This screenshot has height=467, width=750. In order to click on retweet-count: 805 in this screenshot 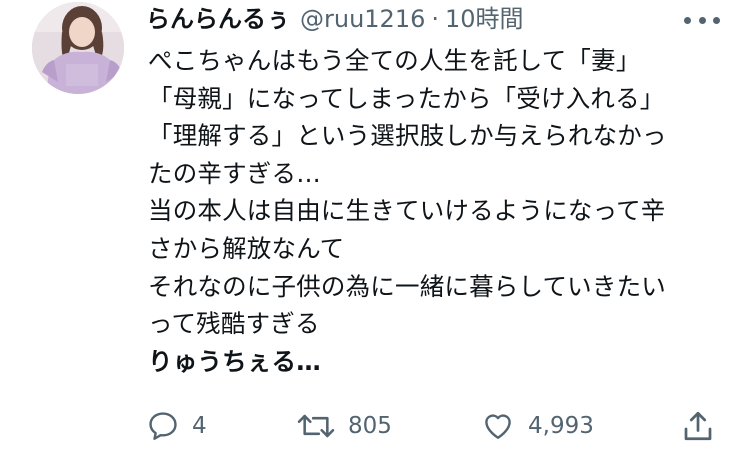, I will do `click(370, 426)`.